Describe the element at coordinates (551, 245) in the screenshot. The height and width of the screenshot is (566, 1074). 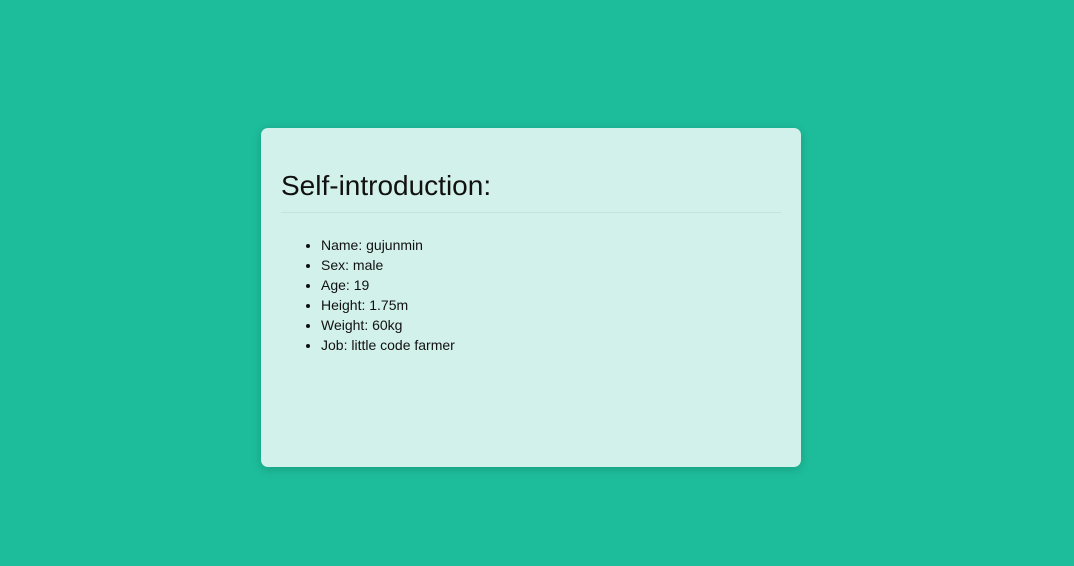
I see `list-item-name: Name: gujunmin` at that location.